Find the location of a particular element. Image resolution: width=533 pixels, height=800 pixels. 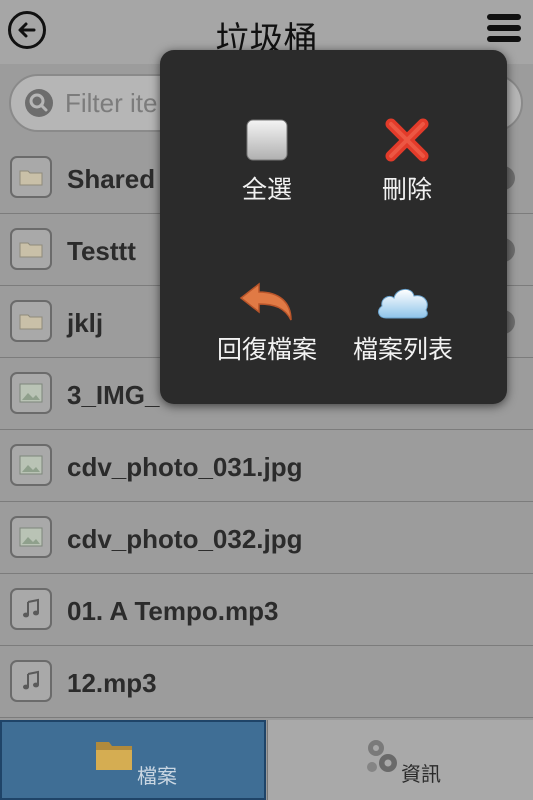

restore-files-button: 回復檔案 is located at coordinates (267, 317).